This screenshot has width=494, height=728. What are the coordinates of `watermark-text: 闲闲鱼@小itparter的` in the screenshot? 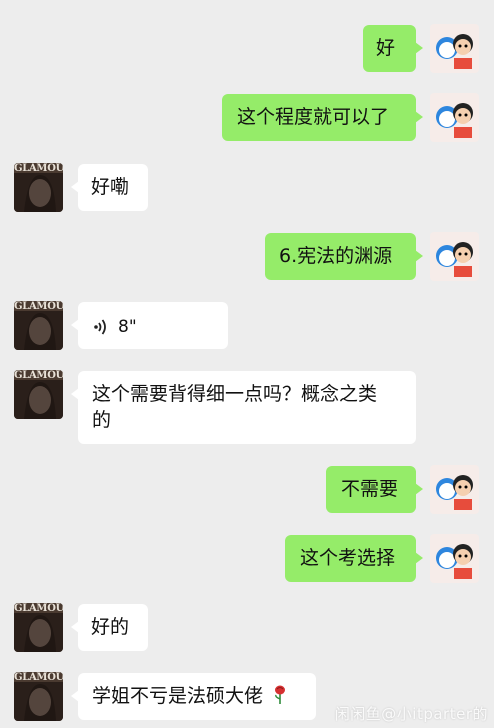 It's located at (411, 714).